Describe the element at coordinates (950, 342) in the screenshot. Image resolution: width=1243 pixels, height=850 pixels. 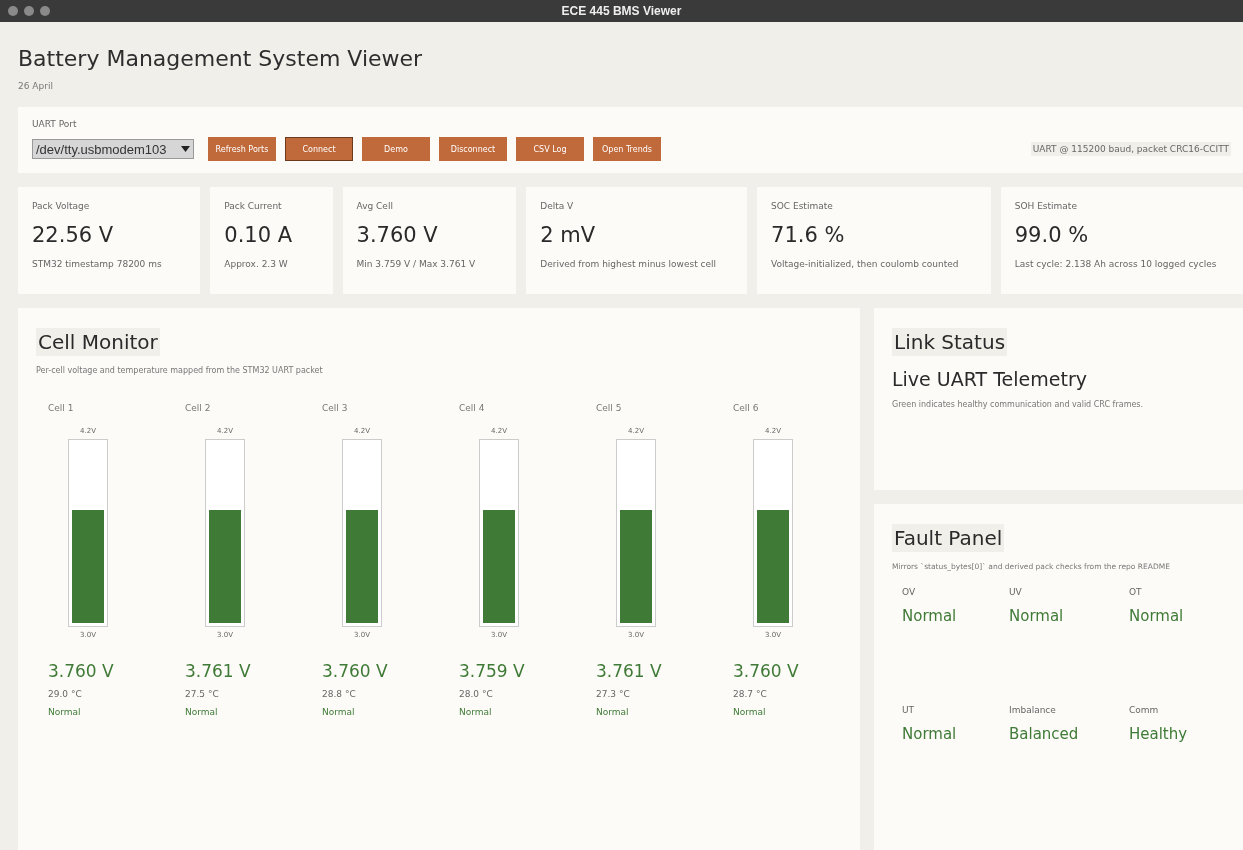
I see `section-title: Link Status` at that location.